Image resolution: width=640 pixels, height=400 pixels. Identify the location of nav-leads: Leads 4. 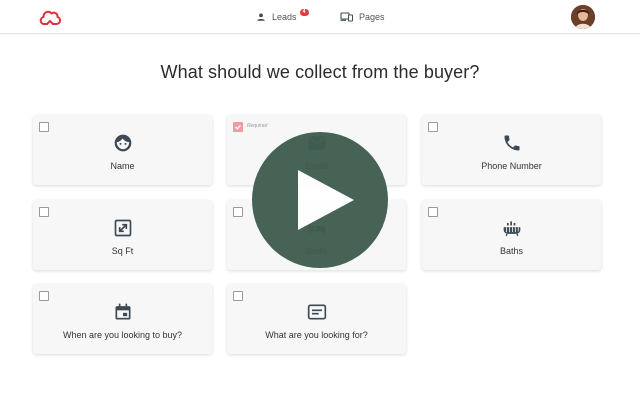
(282, 16).